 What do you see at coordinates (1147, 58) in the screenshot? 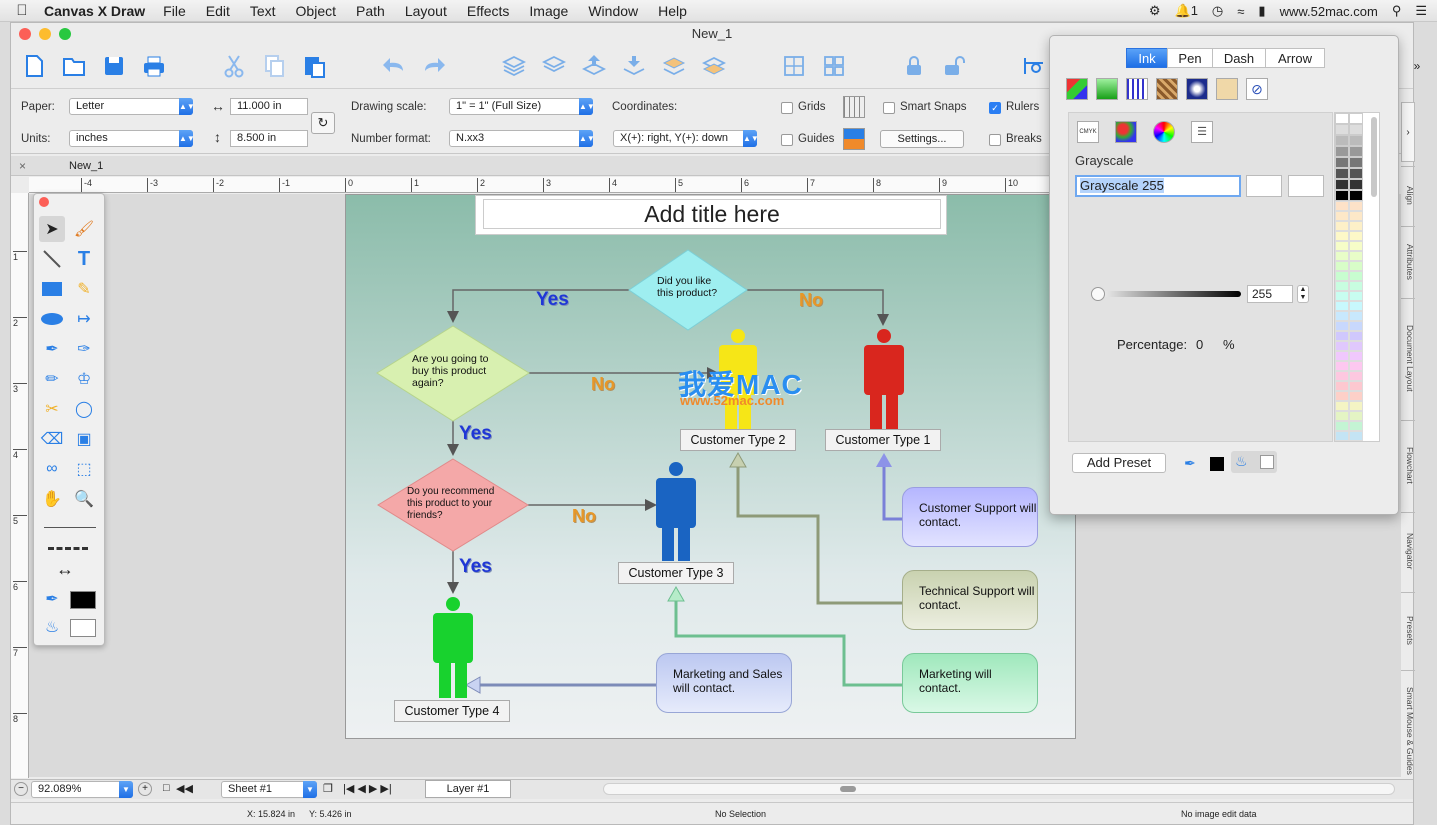
I see `tab-ink: Ink` at bounding box center [1147, 58].